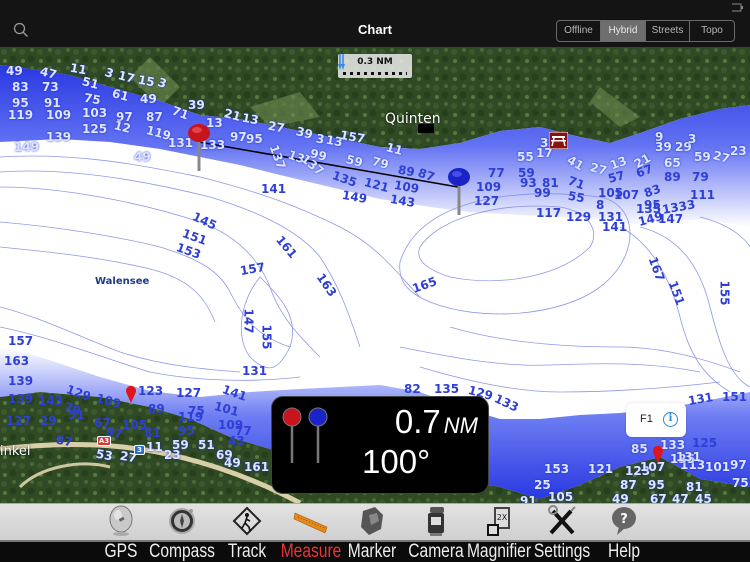 This screenshot has height=562, width=750. What do you see at coordinates (121, 551) in the screenshot?
I see `toolbar-gps-label: GPS` at bounding box center [121, 551].